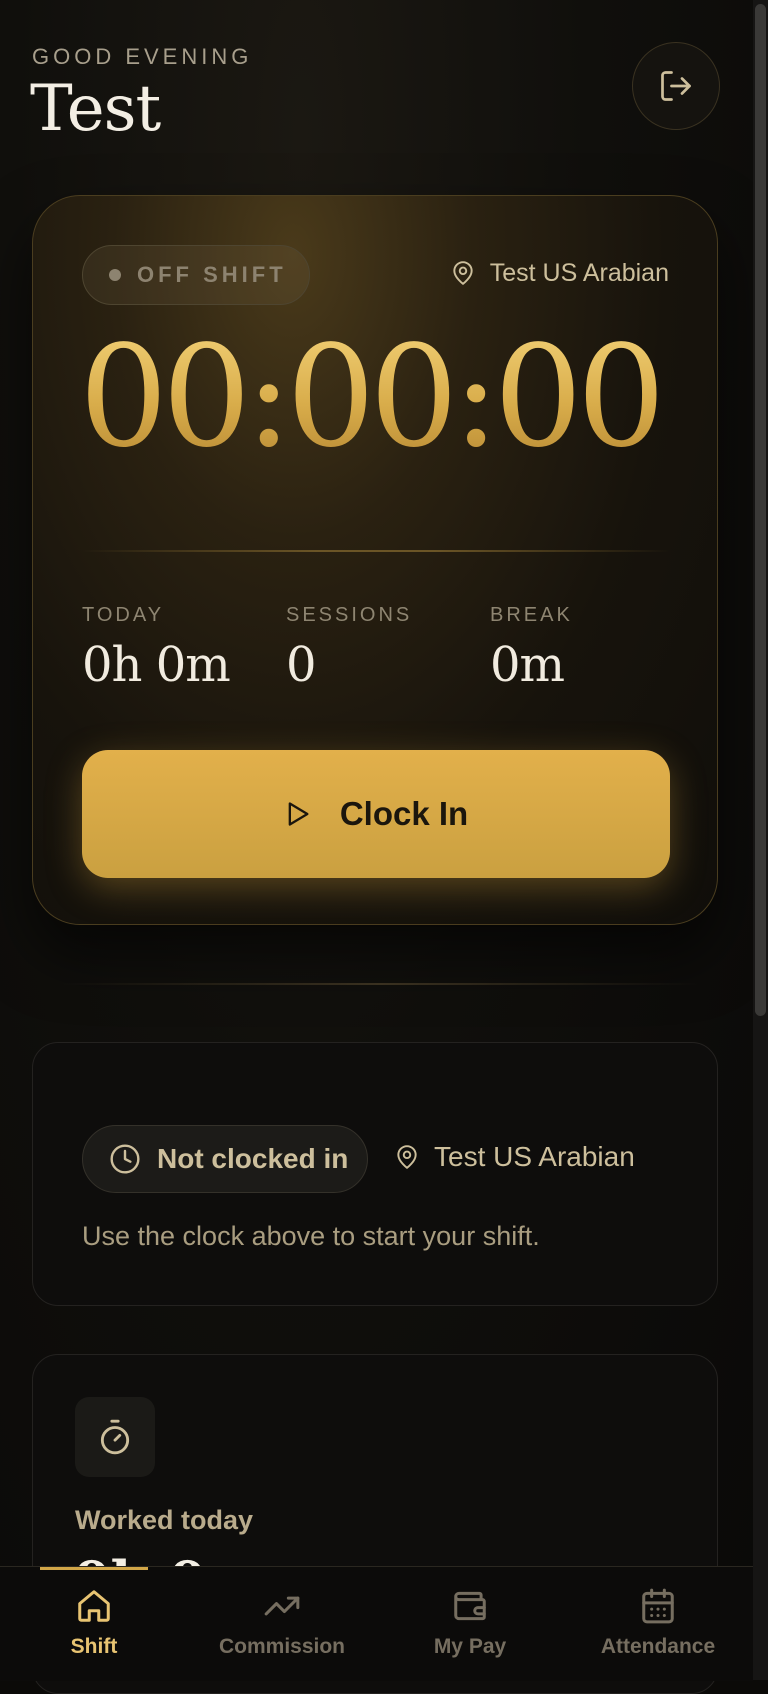  Describe the element at coordinates (282, 1606) in the screenshot. I see `trending-up-icon` at that location.